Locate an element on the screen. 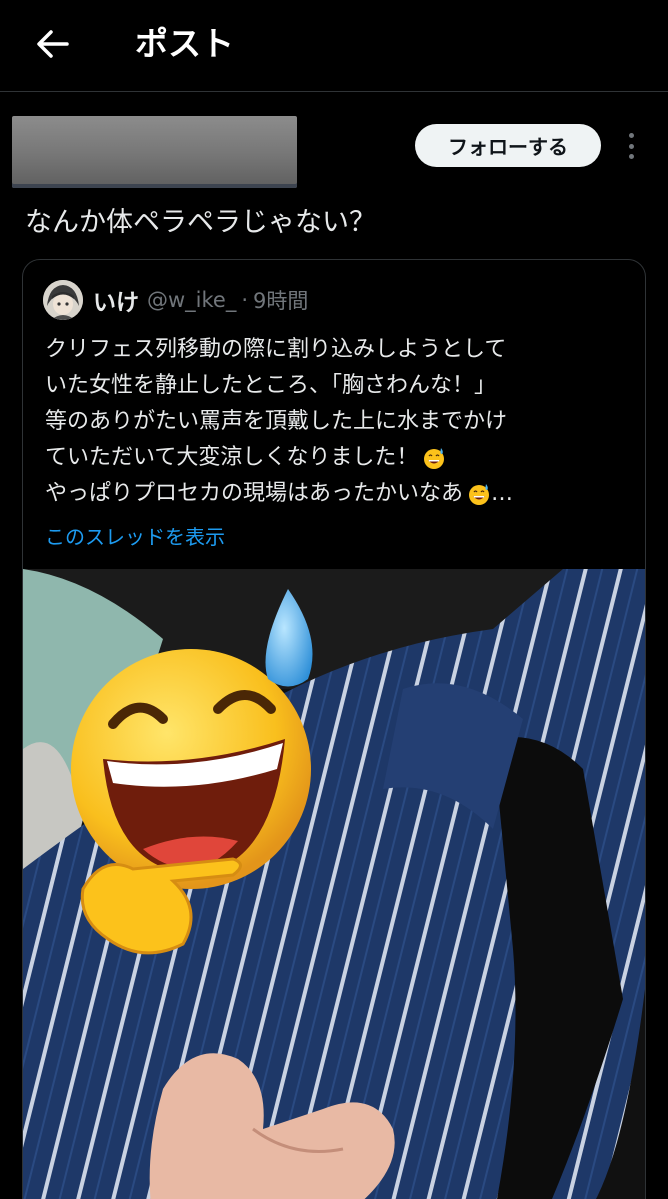  quoted-text-line: 等のありがたい罵声を頂戴した上に水までかけ is located at coordinates (276, 421).